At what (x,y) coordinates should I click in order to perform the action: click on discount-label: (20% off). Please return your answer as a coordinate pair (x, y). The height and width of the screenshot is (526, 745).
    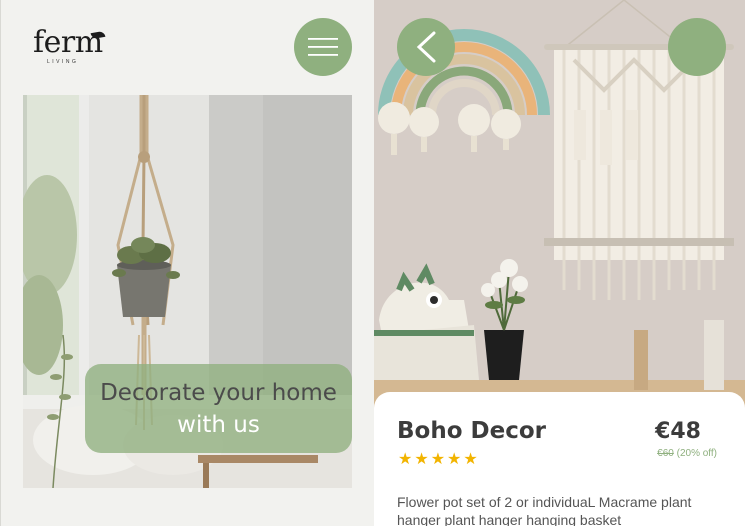
    Looking at the image, I should click on (696, 453).